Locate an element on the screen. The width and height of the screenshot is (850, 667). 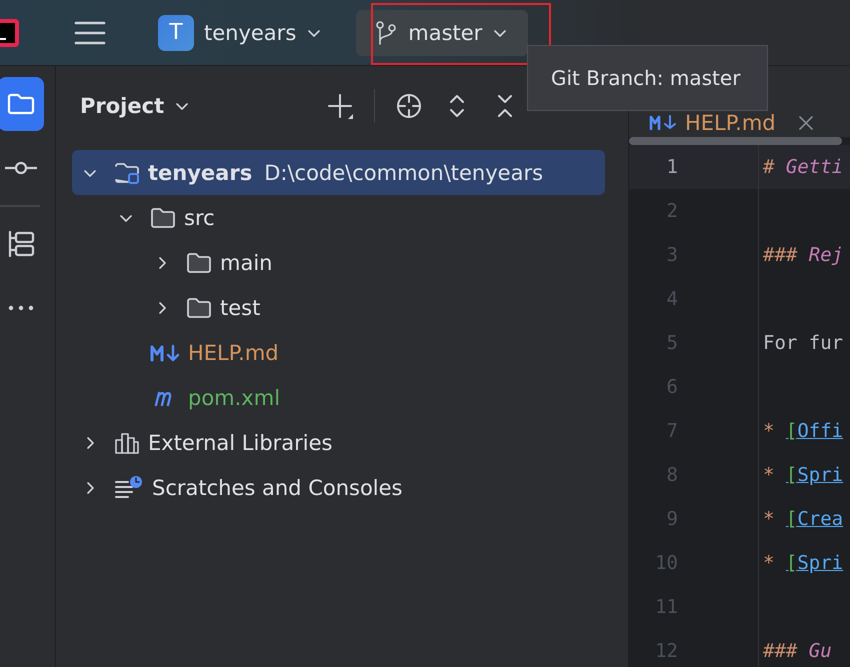
tree-row: pom.xml is located at coordinates (338, 397).